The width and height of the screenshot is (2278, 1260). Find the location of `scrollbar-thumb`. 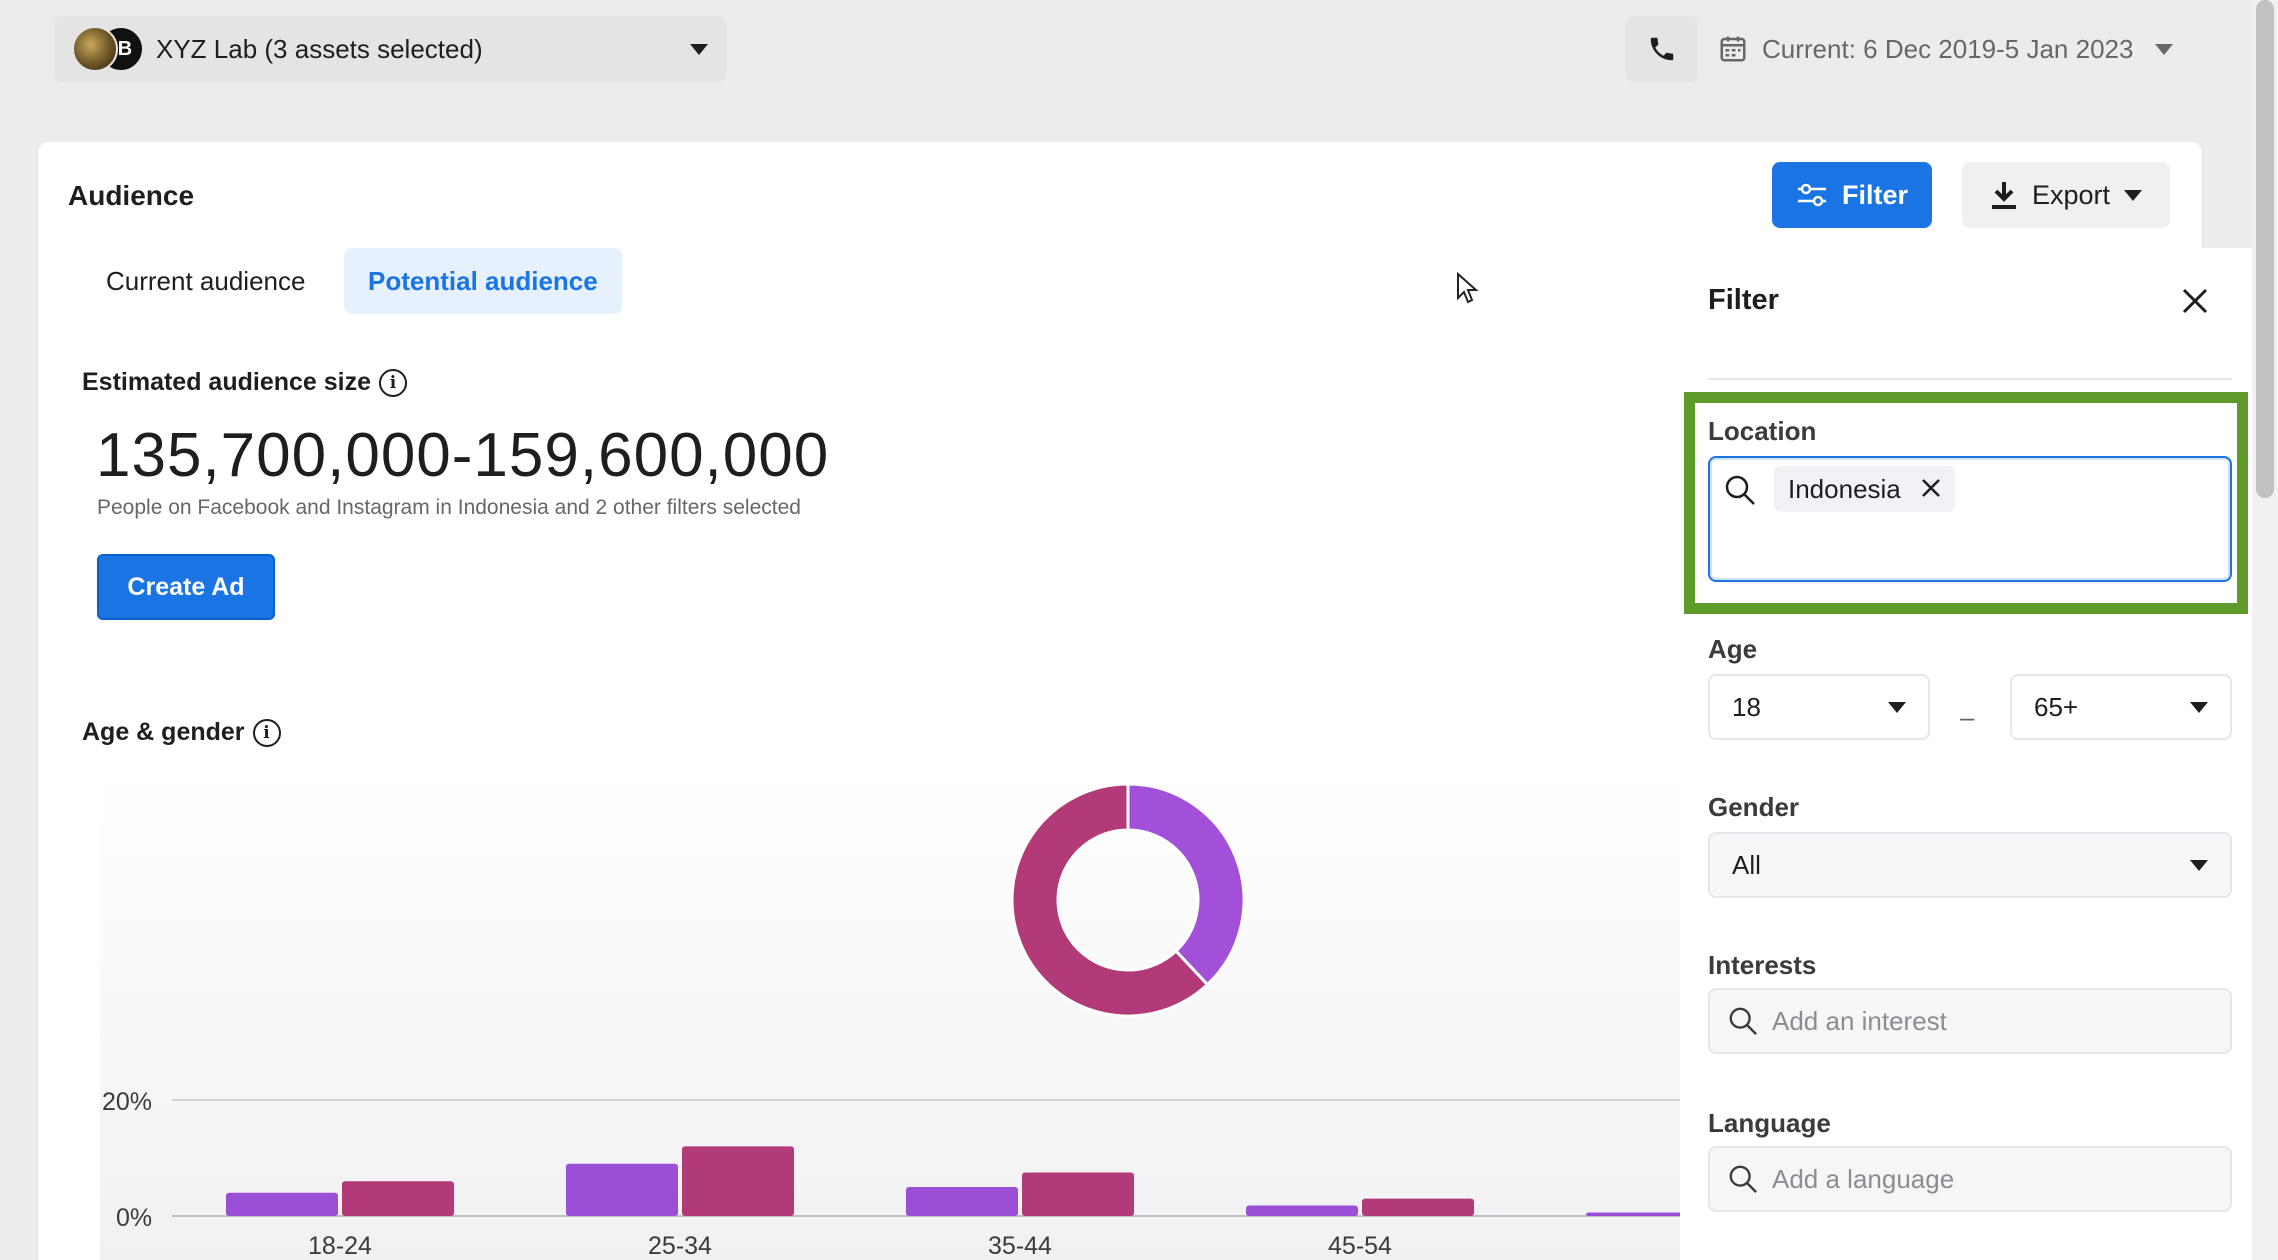

scrollbar-thumb is located at coordinates (2265, 249).